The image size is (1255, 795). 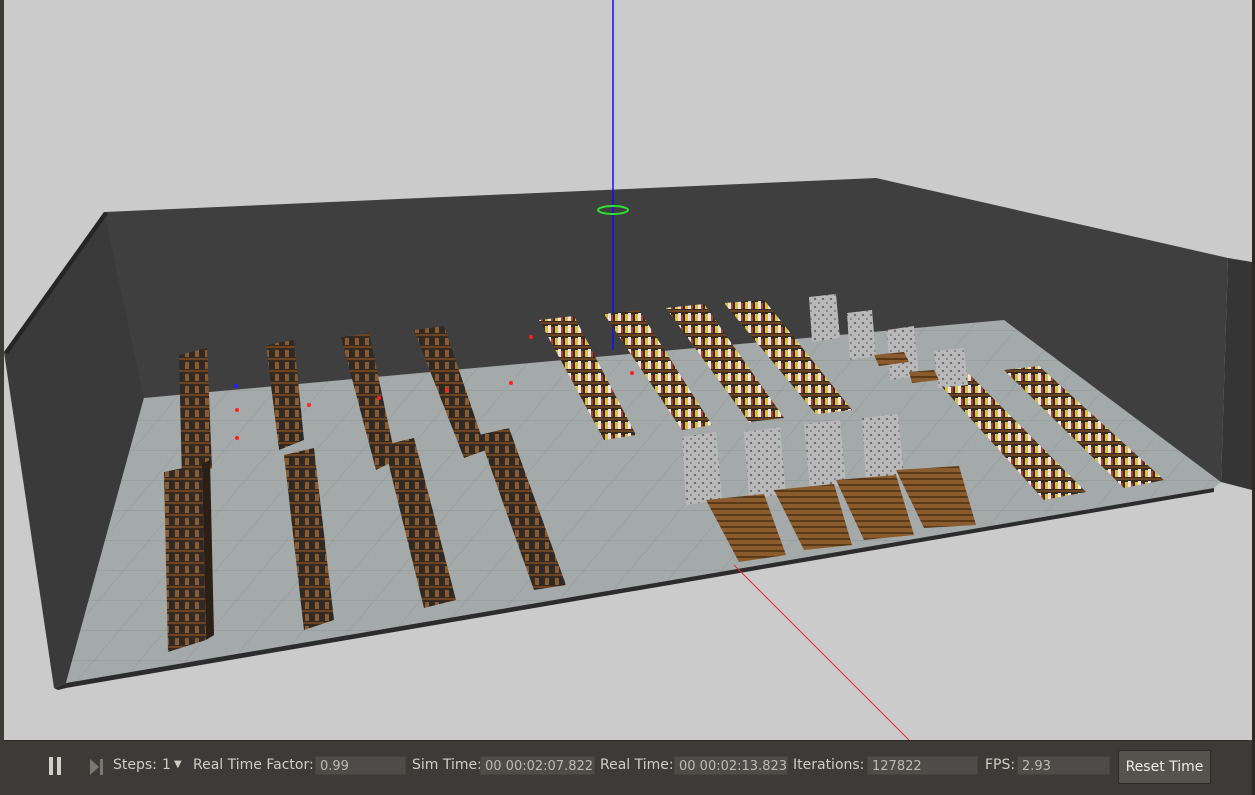 I want to click on fps-label: FPS:, so click(x=1000, y=765).